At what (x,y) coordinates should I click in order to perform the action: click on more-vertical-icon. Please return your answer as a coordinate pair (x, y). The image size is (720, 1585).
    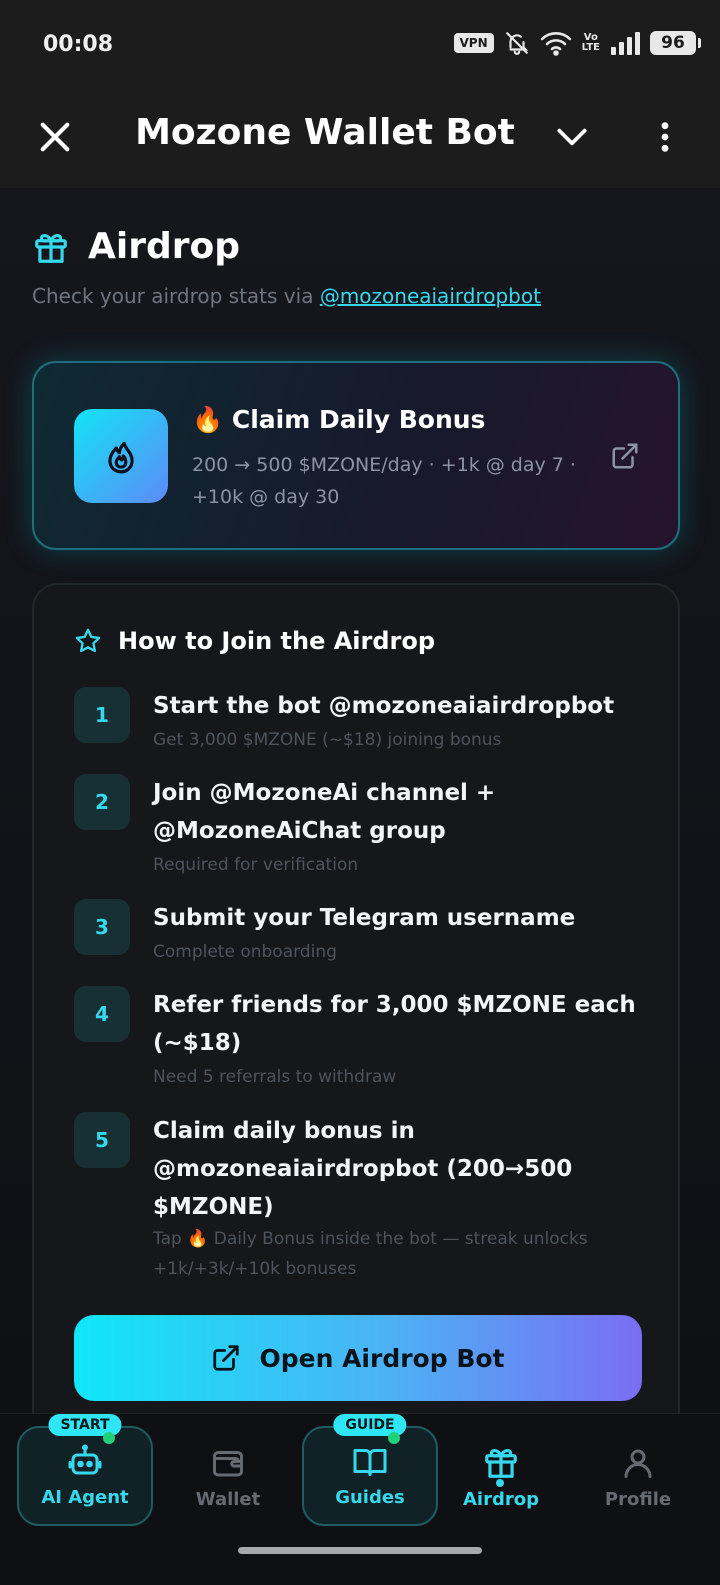
    Looking at the image, I should click on (665, 137).